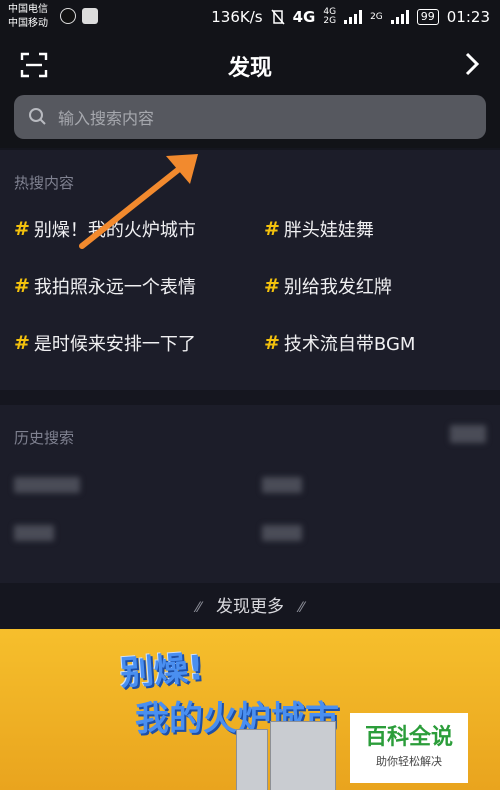  Describe the element at coordinates (339, 343) in the screenshot. I see `hot-item: # 技术流自带BGM` at that location.